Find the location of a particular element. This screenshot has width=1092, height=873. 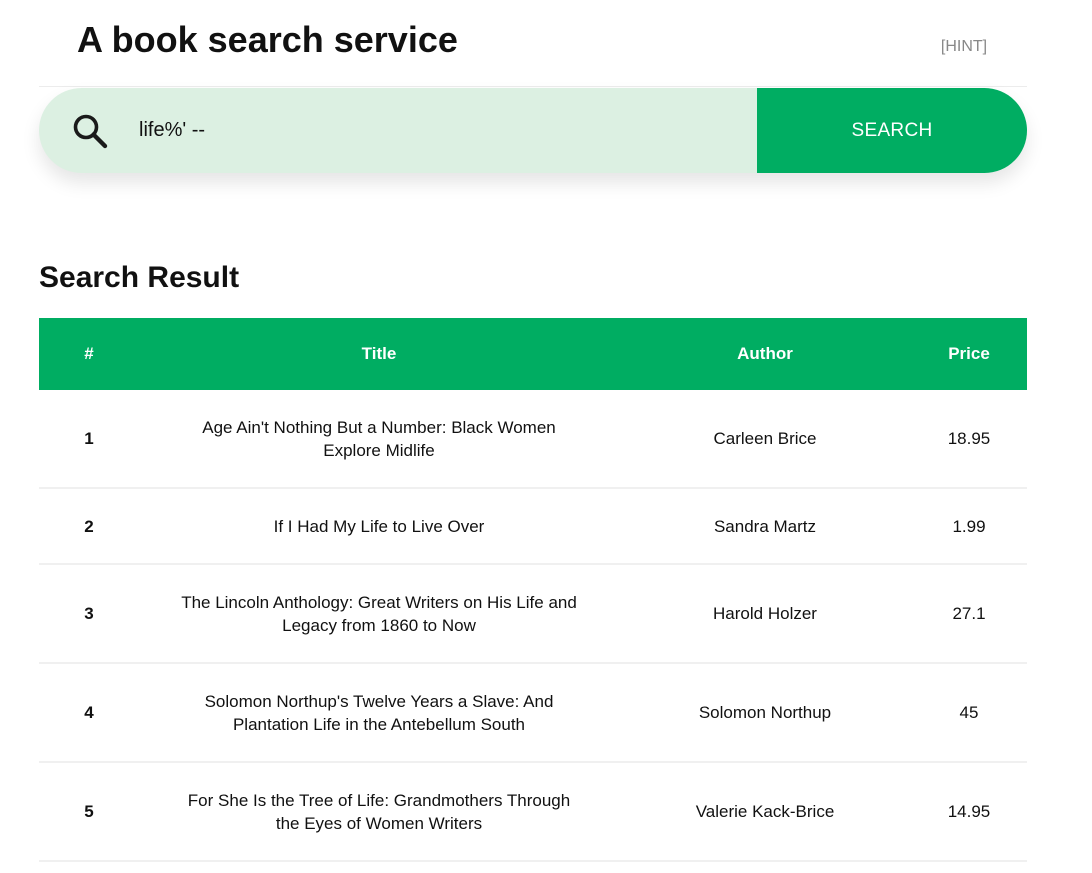

search-icon is located at coordinates (90, 131).